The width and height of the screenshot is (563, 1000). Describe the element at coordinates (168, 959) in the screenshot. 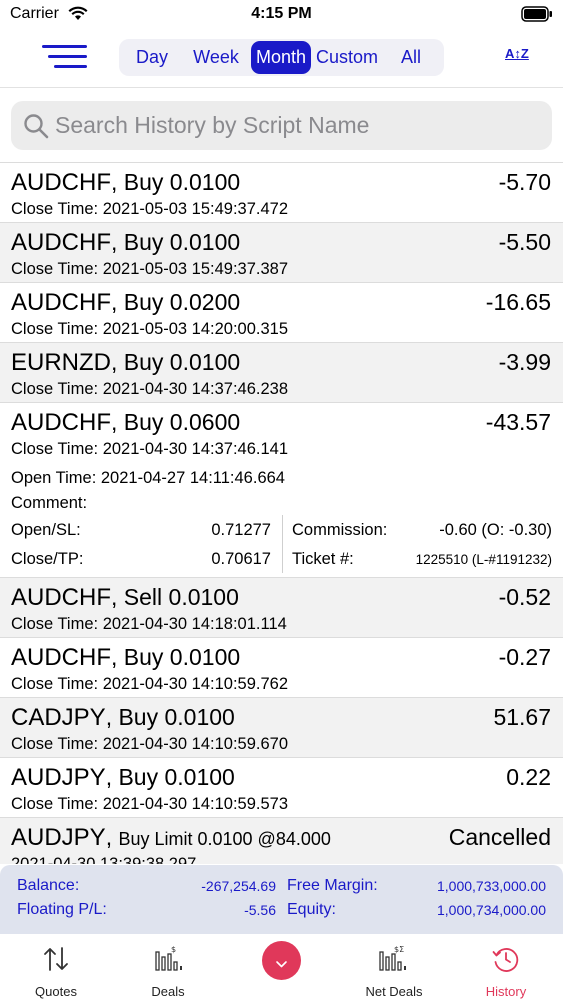

I see `deals-bars-icon: $` at that location.